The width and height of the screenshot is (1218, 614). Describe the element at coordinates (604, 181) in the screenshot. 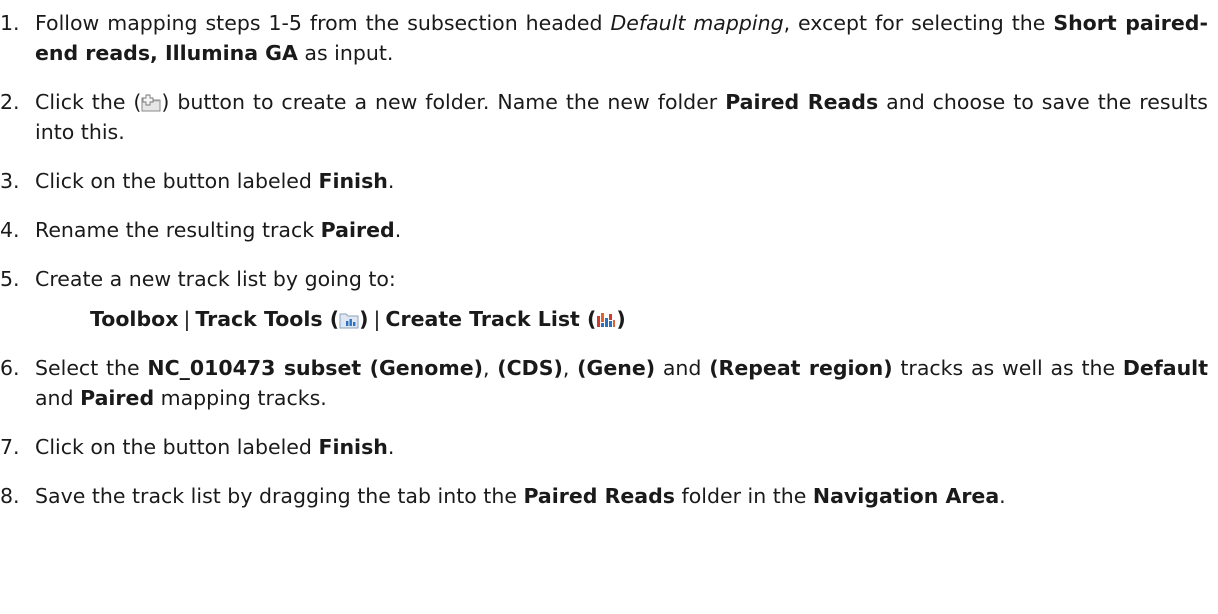

I see `list-item: 3. Click on the button labeled Finish.` at that location.